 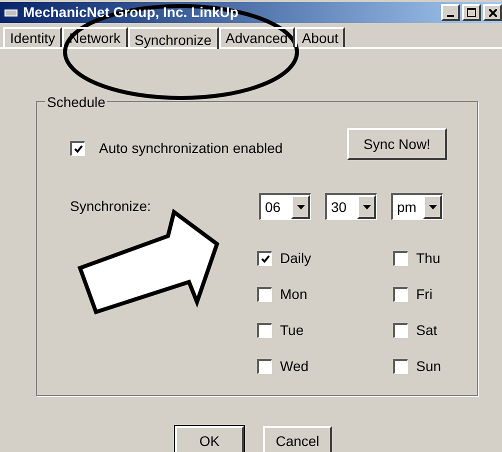 I want to click on day-label: Mon, so click(x=294, y=294).